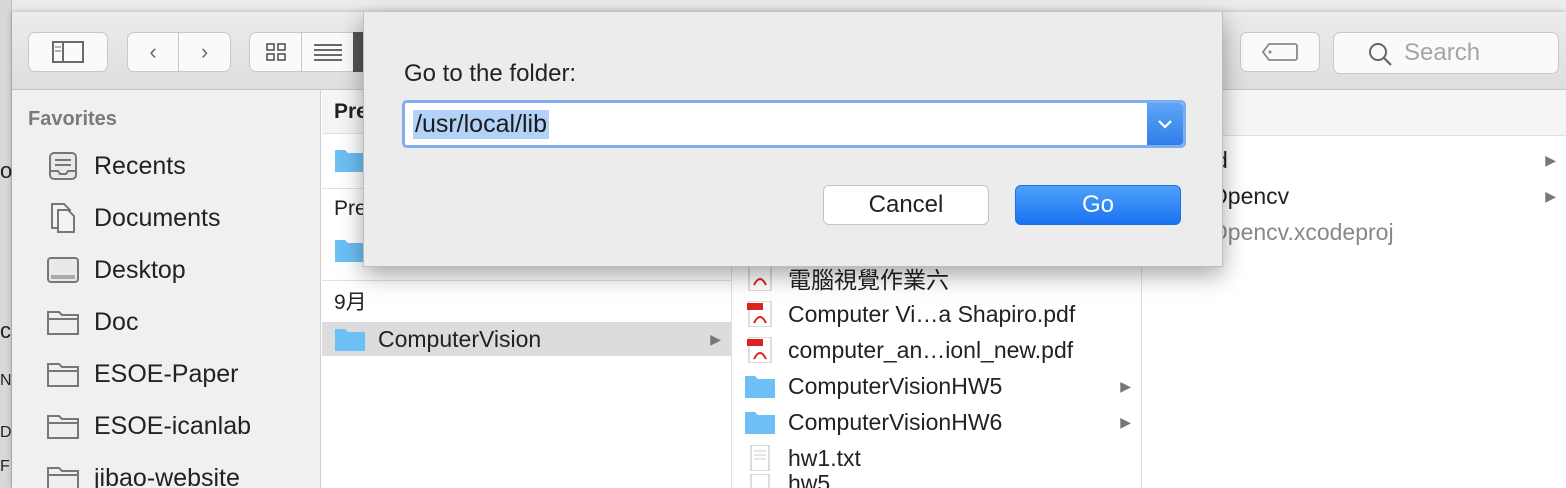 The image size is (1566, 488). I want to click on item-label: computer_an…ionl_new.pdf, so click(931, 349).